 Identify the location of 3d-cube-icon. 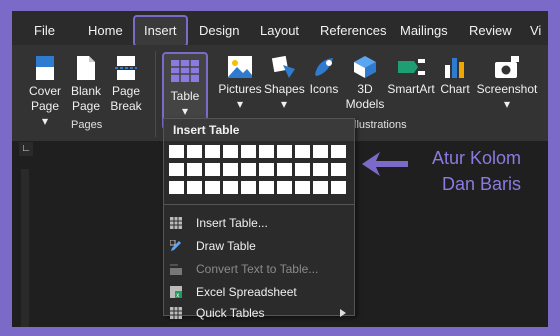
(365, 67).